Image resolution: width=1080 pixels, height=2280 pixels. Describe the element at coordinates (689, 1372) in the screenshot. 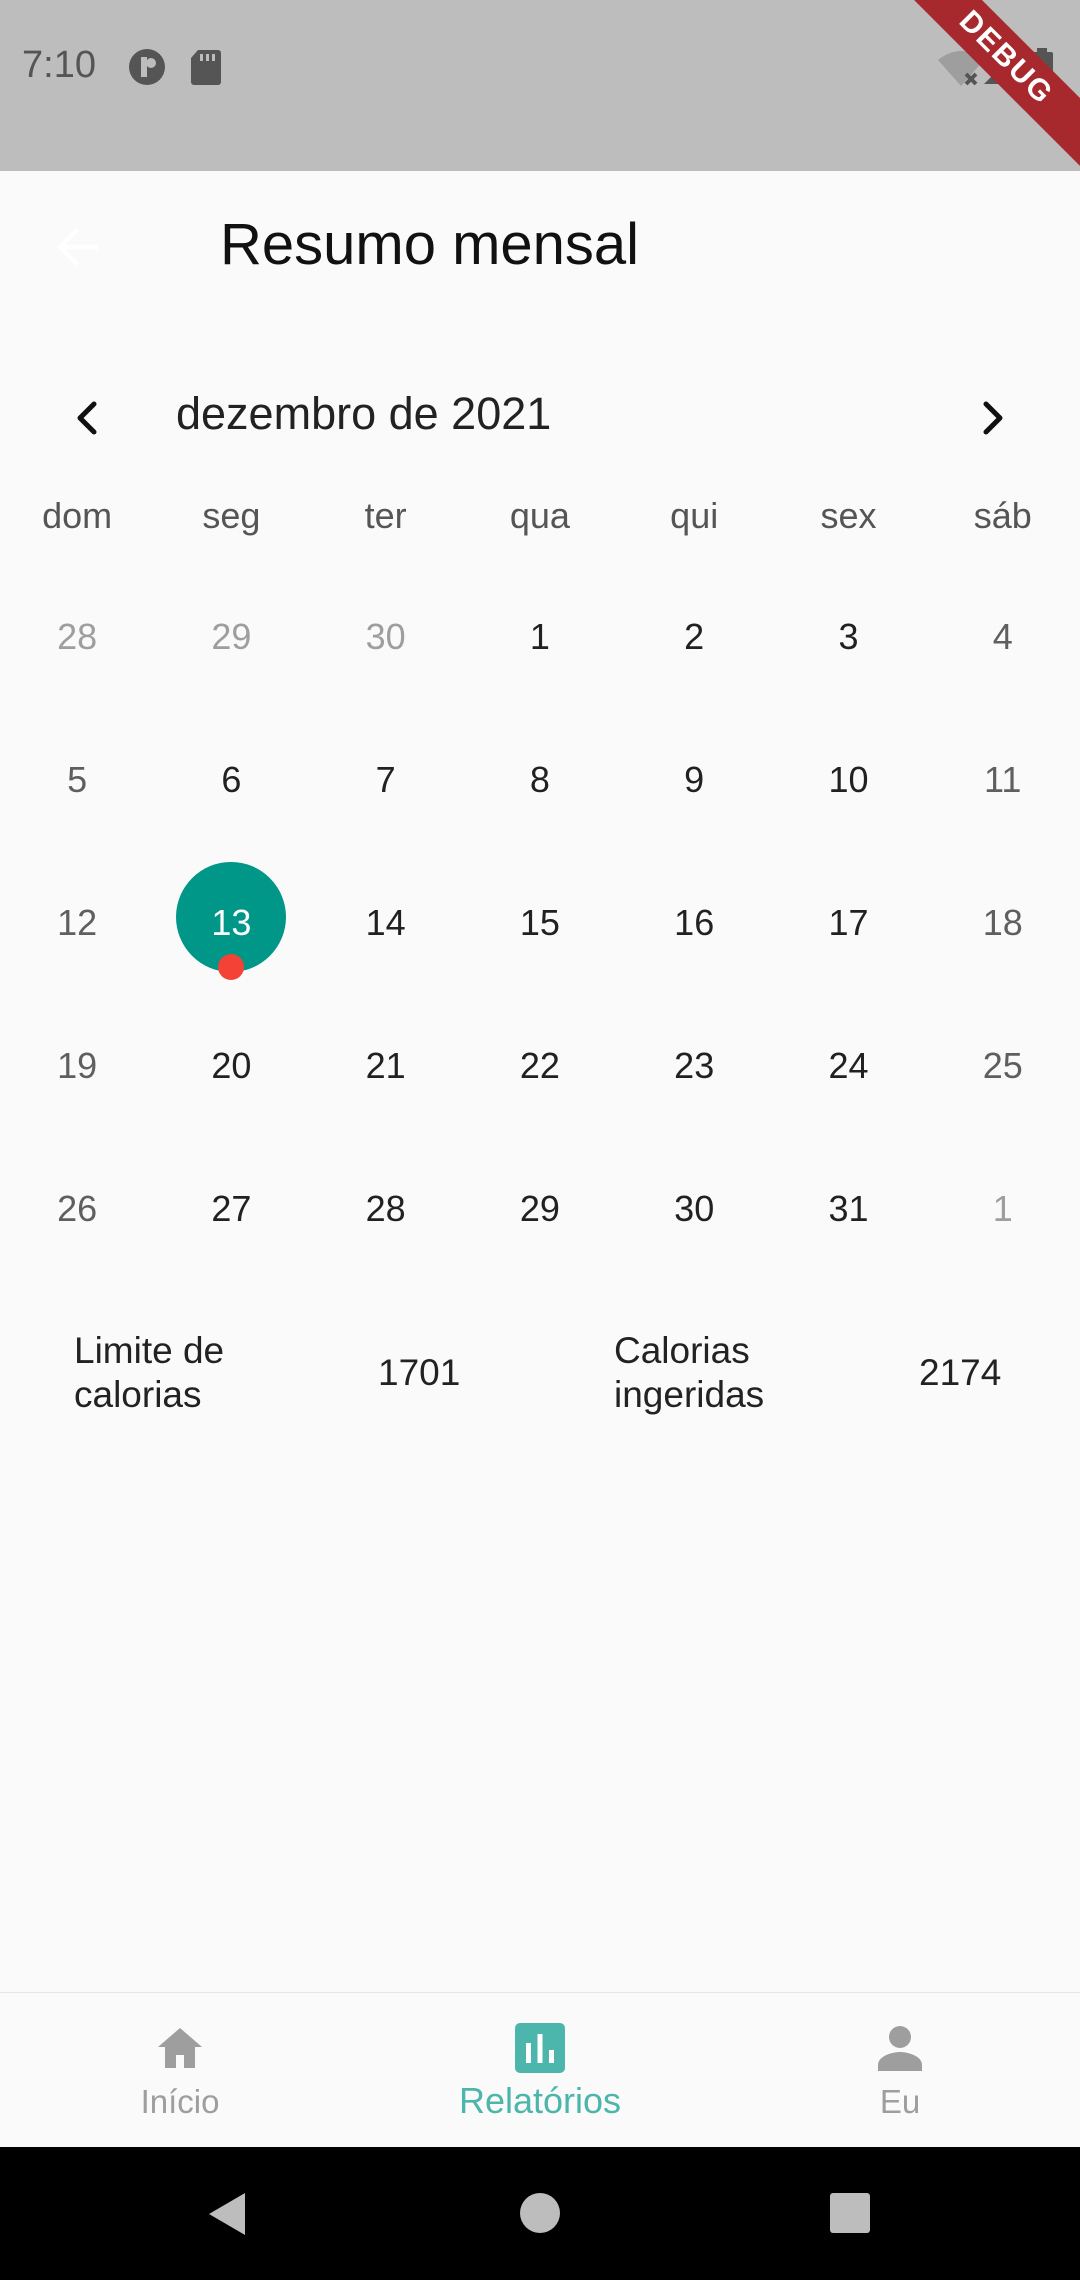

I see `calories-ingested-label: Calorias ingeridas` at that location.